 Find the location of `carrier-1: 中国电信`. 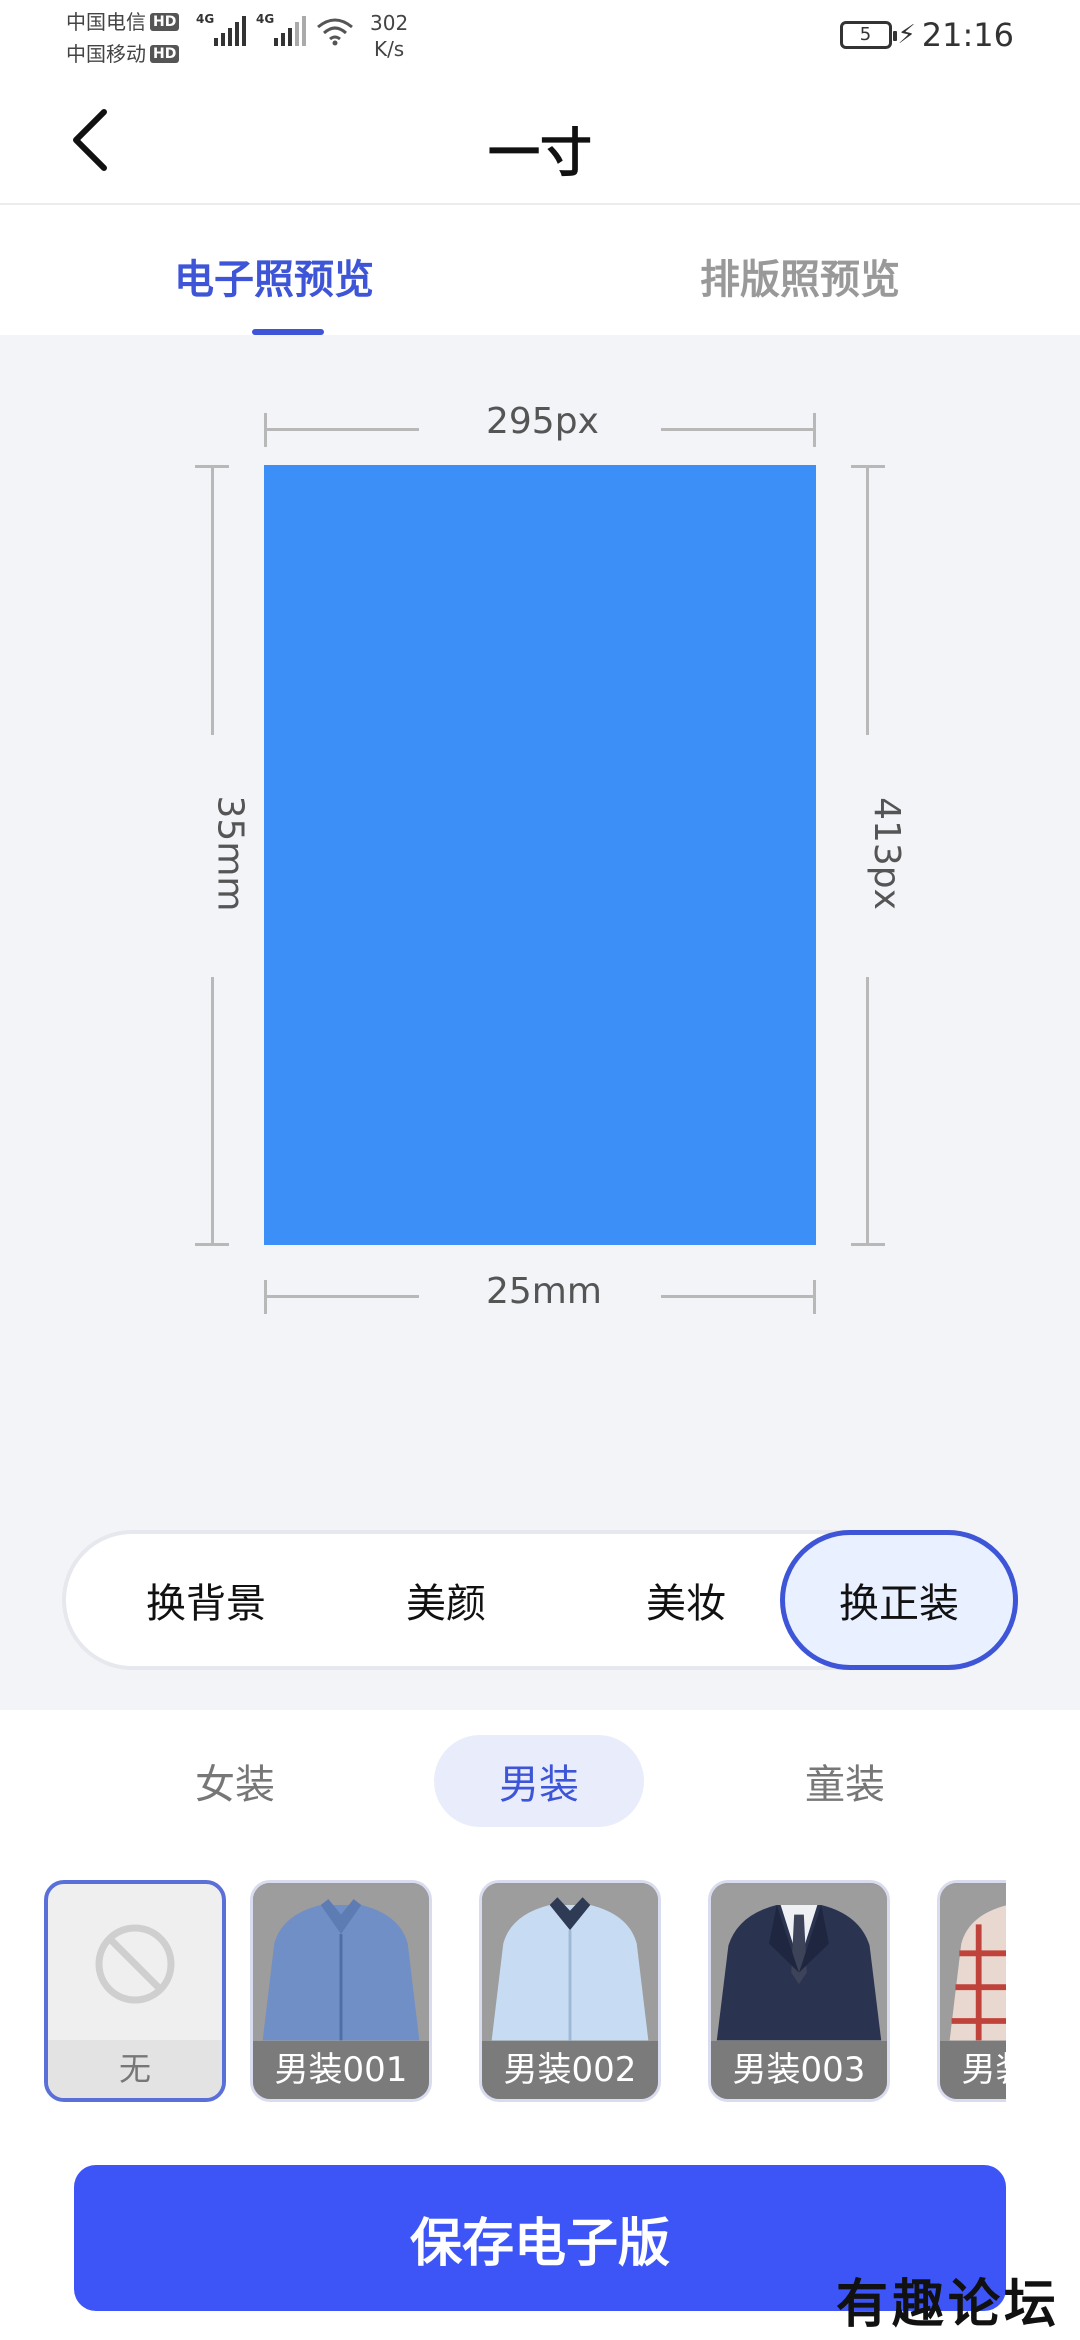

carrier-1: 中国电信 is located at coordinates (106, 22).